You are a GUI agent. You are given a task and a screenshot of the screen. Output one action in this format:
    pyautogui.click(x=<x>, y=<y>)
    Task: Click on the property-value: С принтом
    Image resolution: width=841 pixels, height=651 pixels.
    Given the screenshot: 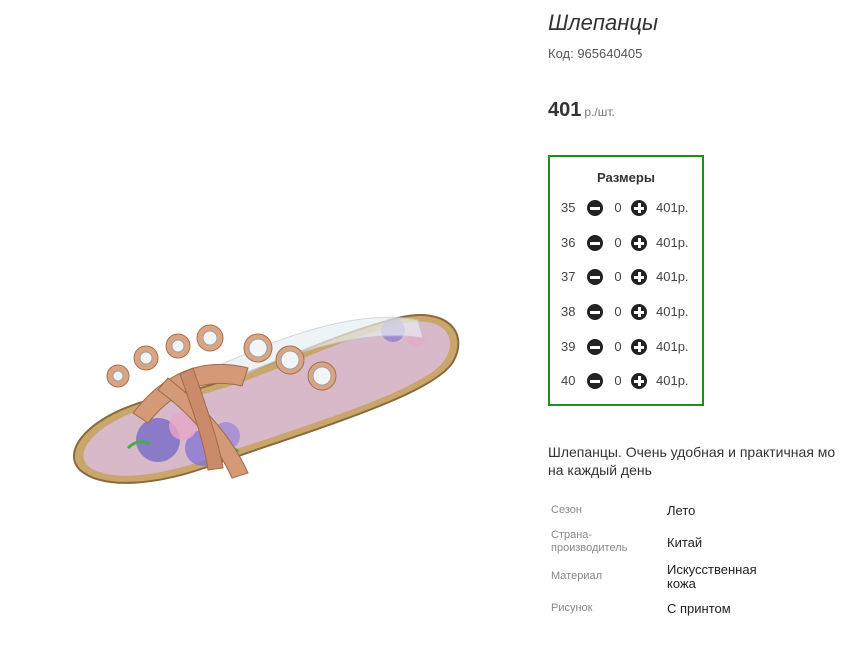 What is the action you would take?
    pyautogui.click(x=699, y=608)
    